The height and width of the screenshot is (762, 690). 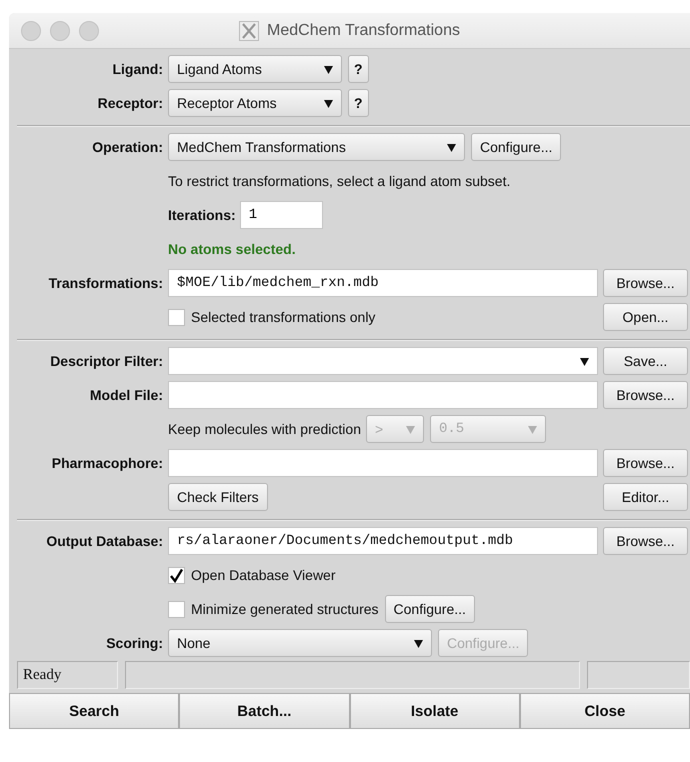 What do you see at coordinates (67, 675) in the screenshot?
I see `status-text: Ready` at bounding box center [67, 675].